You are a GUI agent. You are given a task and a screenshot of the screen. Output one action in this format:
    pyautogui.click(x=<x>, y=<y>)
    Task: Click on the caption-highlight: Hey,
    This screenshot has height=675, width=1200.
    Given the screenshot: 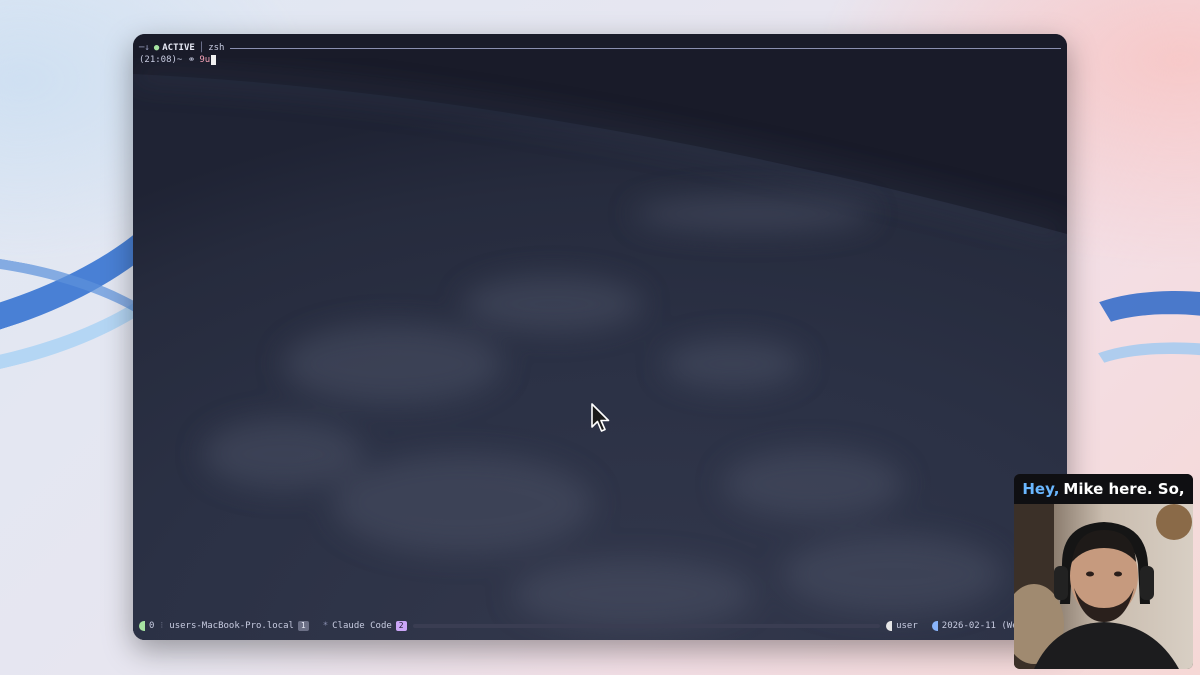 What is the action you would take?
    pyautogui.click(x=1041, y=489)
    